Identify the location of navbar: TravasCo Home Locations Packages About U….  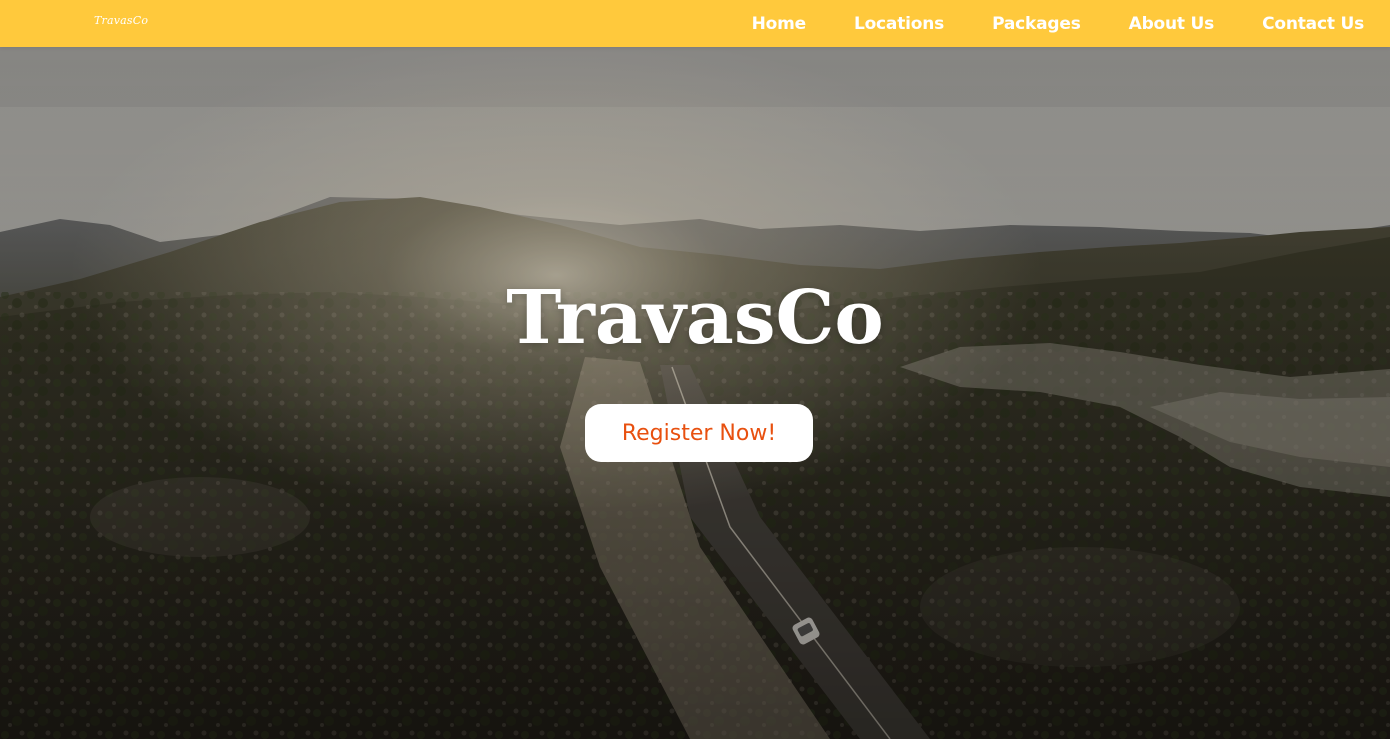
(695, 23).